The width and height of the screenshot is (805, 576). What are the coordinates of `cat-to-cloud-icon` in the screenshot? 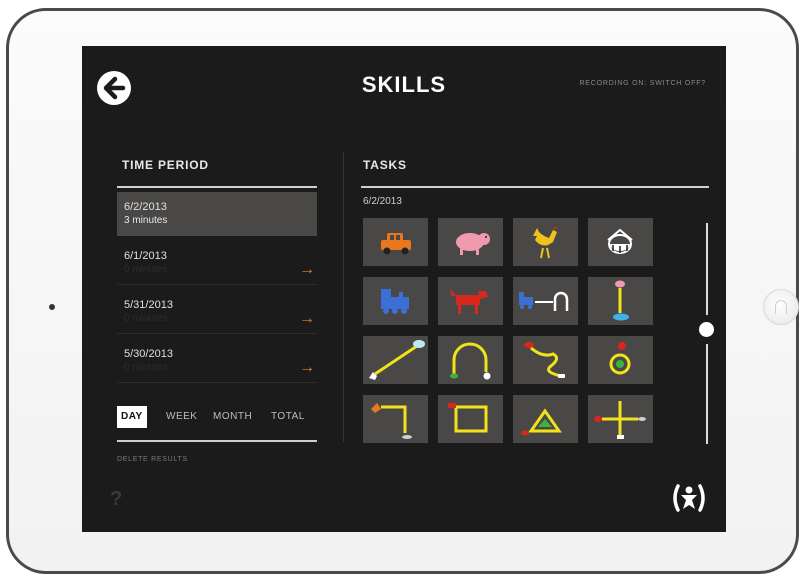 It's located at (397, 360).